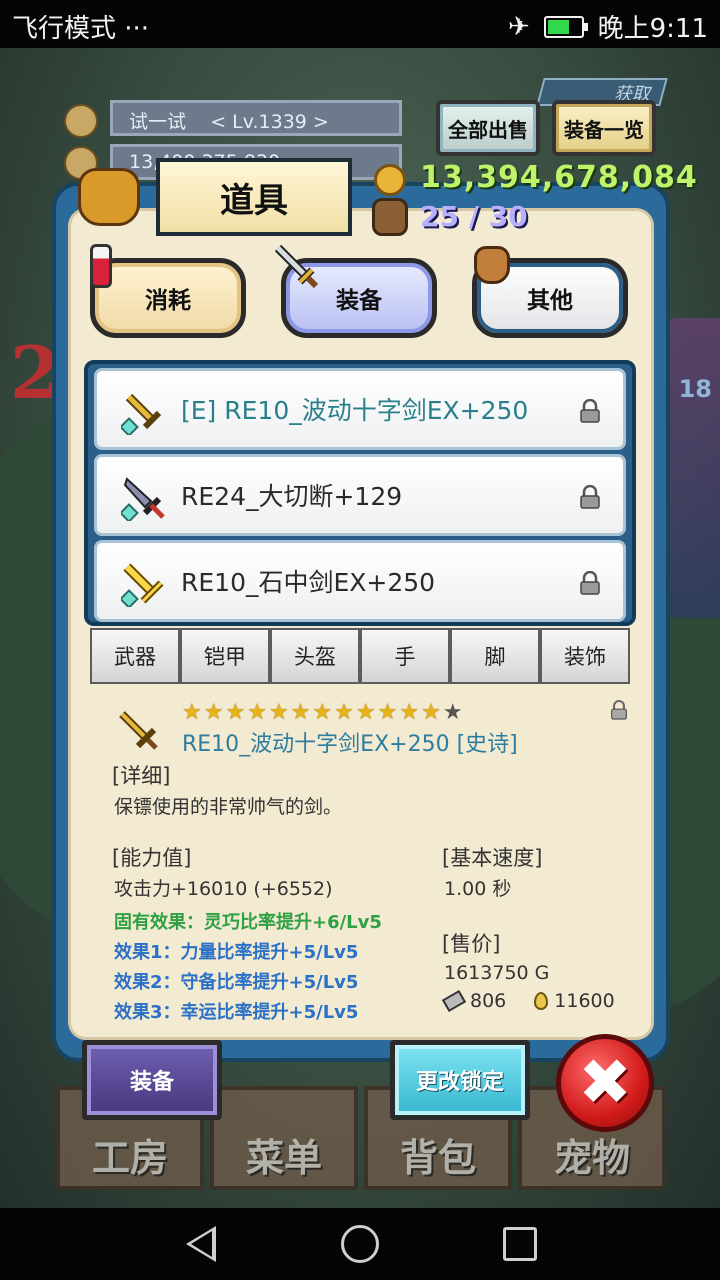  Describe the element at coordinates (584, 1001) in the screenshot. I see `drop-amount: 11600` at that location.